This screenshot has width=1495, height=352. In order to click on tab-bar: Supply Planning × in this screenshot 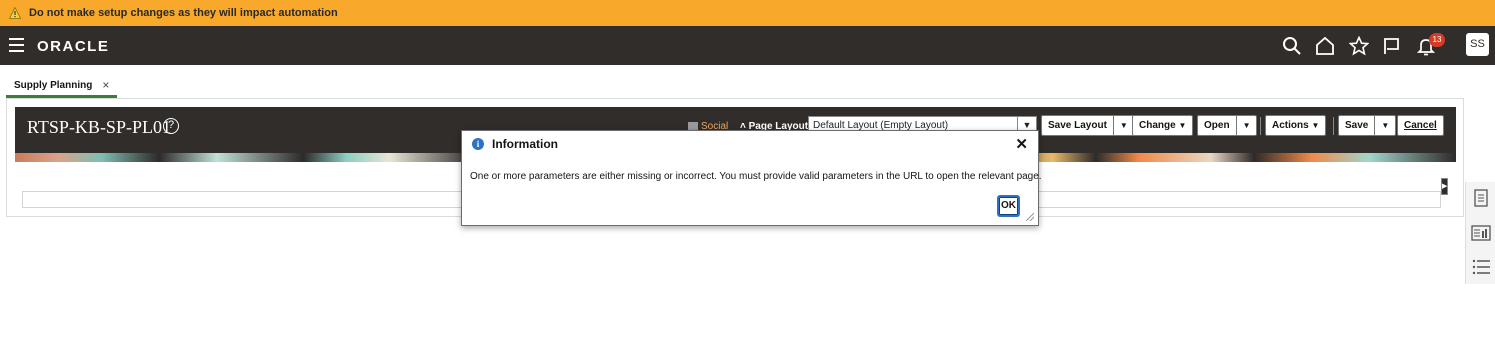, I will do `click(62, 86)`.